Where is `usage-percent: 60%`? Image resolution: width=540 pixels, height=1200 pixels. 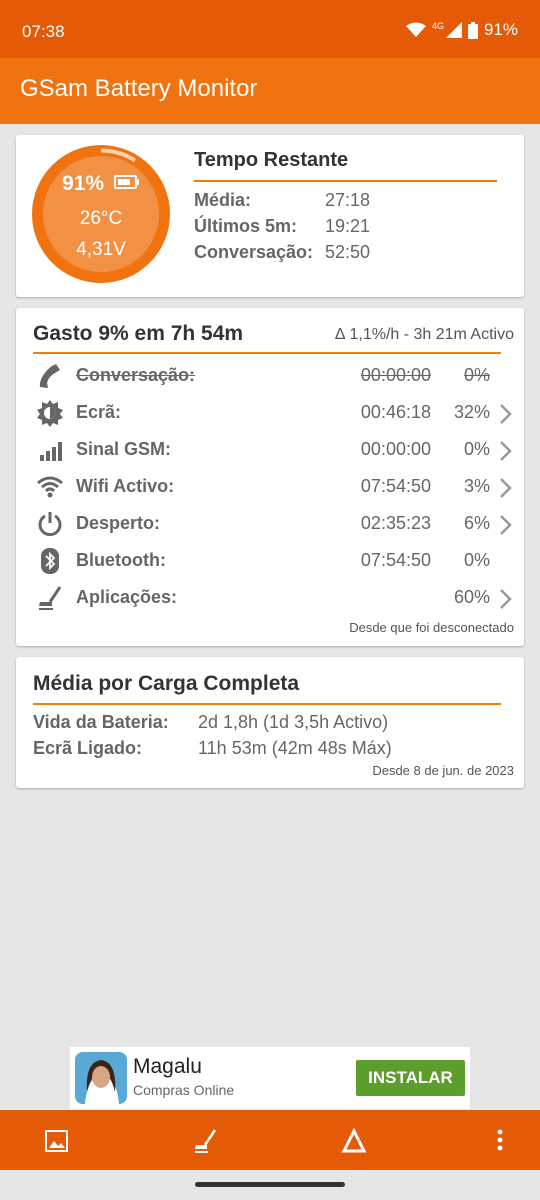
usage-percent: 60% is located at coordinates (471, 597).